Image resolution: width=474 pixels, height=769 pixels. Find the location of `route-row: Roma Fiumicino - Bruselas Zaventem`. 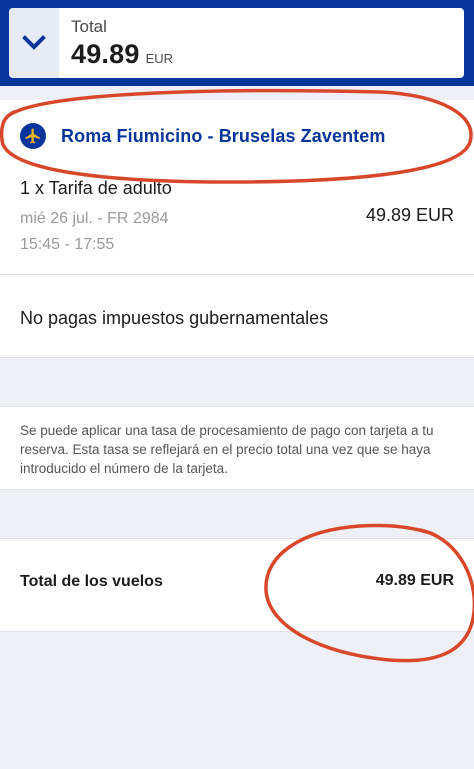

route-row: Roma Fiumicino - Bruselas Zaventem is located at coordinates (202, 136).